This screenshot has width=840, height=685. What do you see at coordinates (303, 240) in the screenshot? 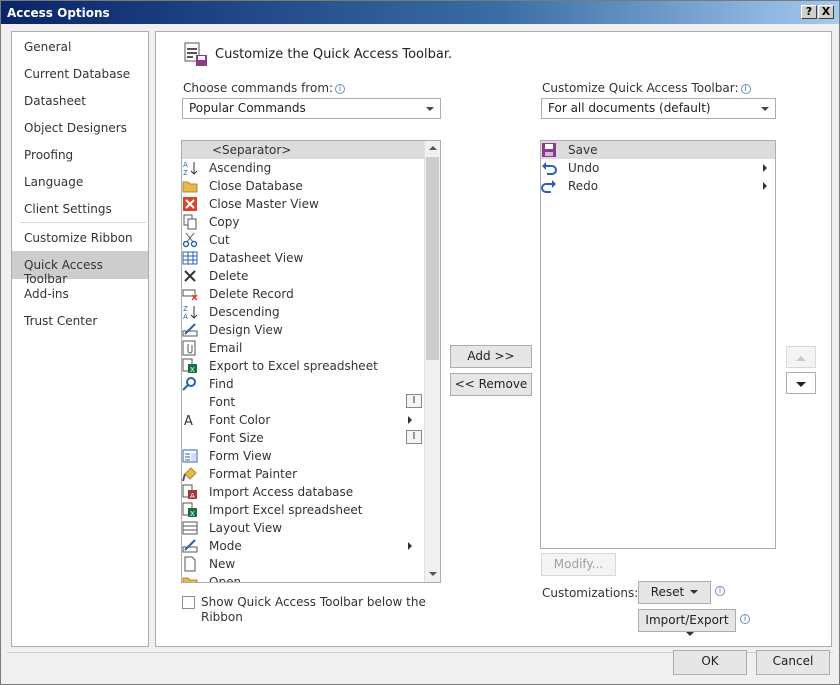
I see `command-item: Cut` at bounding box center [303, 240].